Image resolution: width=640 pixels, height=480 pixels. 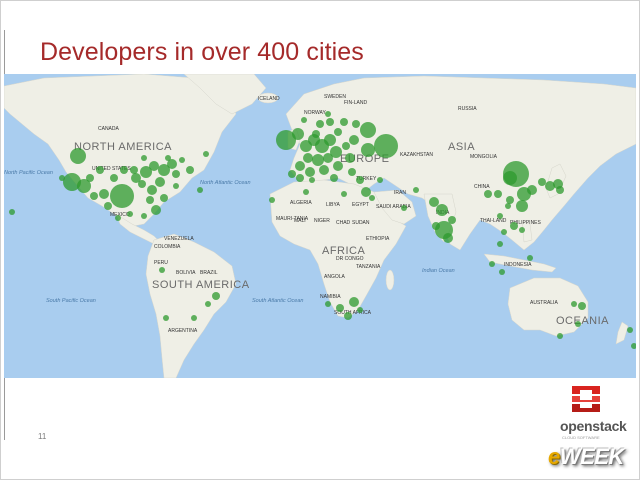 What do you see at coordinates (586, 456) in the screenshot?
I see `eweek-watermark: eWEEK` at bounding box center [586, 456].